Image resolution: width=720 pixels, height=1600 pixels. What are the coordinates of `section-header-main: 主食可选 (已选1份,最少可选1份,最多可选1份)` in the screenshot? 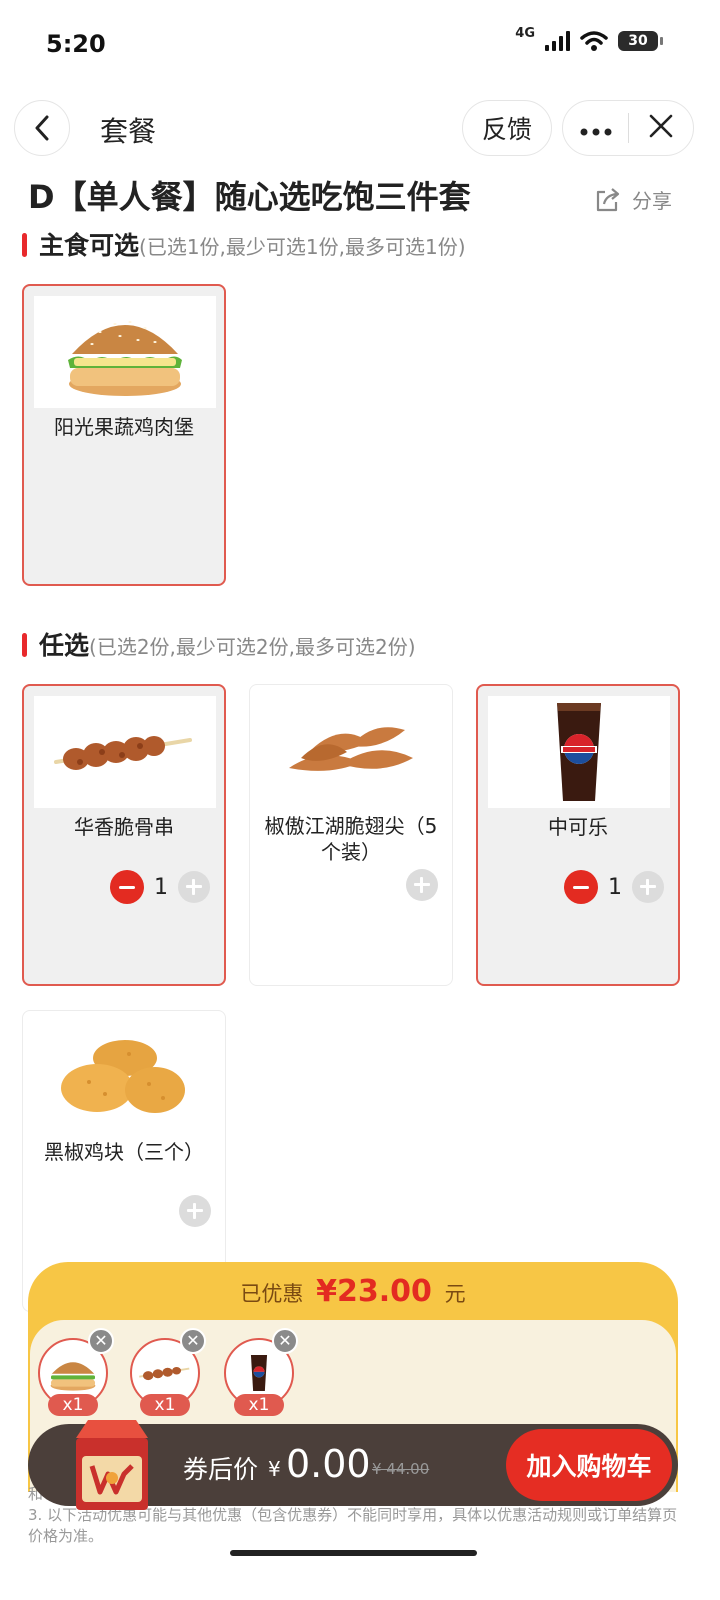 It's located at (244, 244).